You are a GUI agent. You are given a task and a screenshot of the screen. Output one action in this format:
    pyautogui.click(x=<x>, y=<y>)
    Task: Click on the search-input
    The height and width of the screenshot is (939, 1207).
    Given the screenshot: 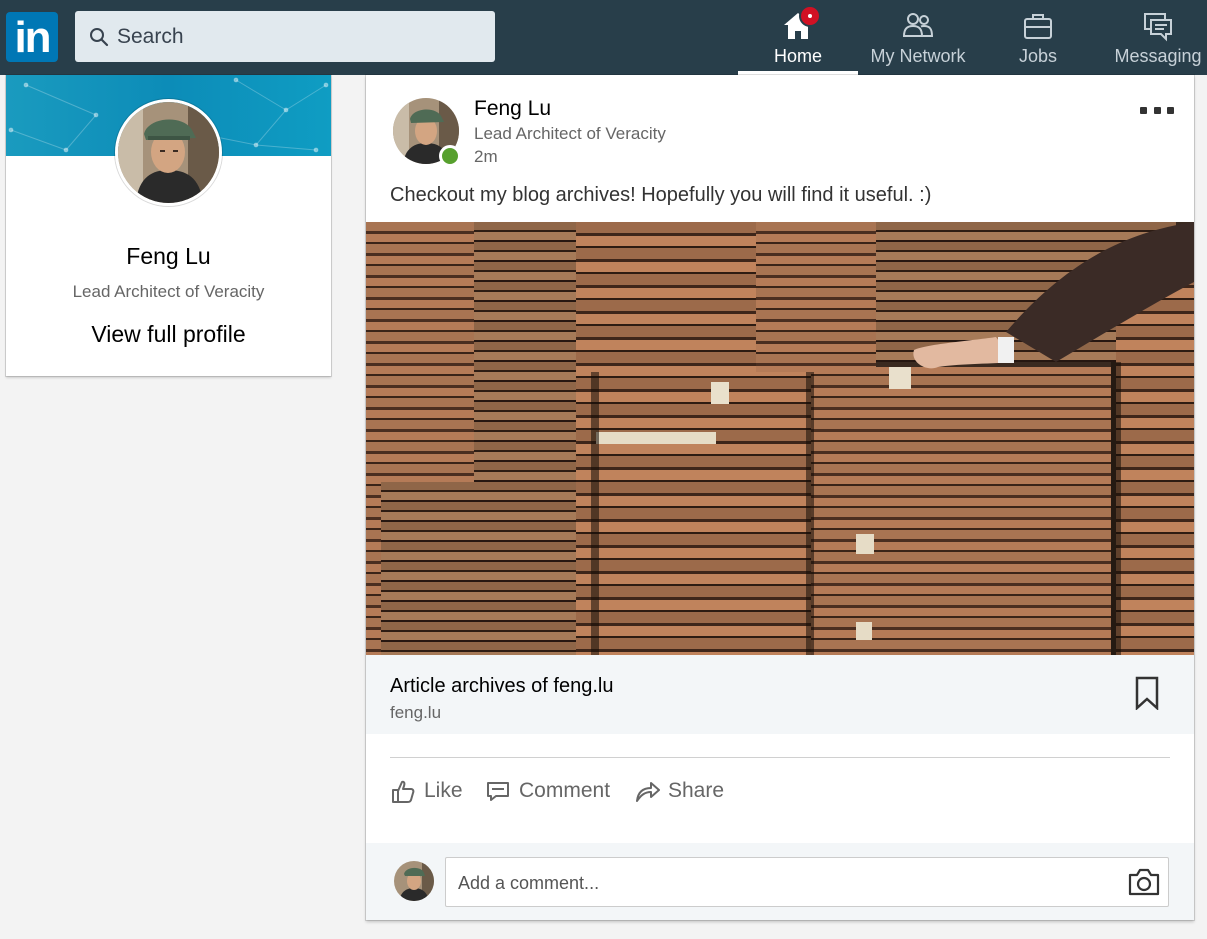 What is the action you would take?
    pyautogui.click(x=297, y=36)
    